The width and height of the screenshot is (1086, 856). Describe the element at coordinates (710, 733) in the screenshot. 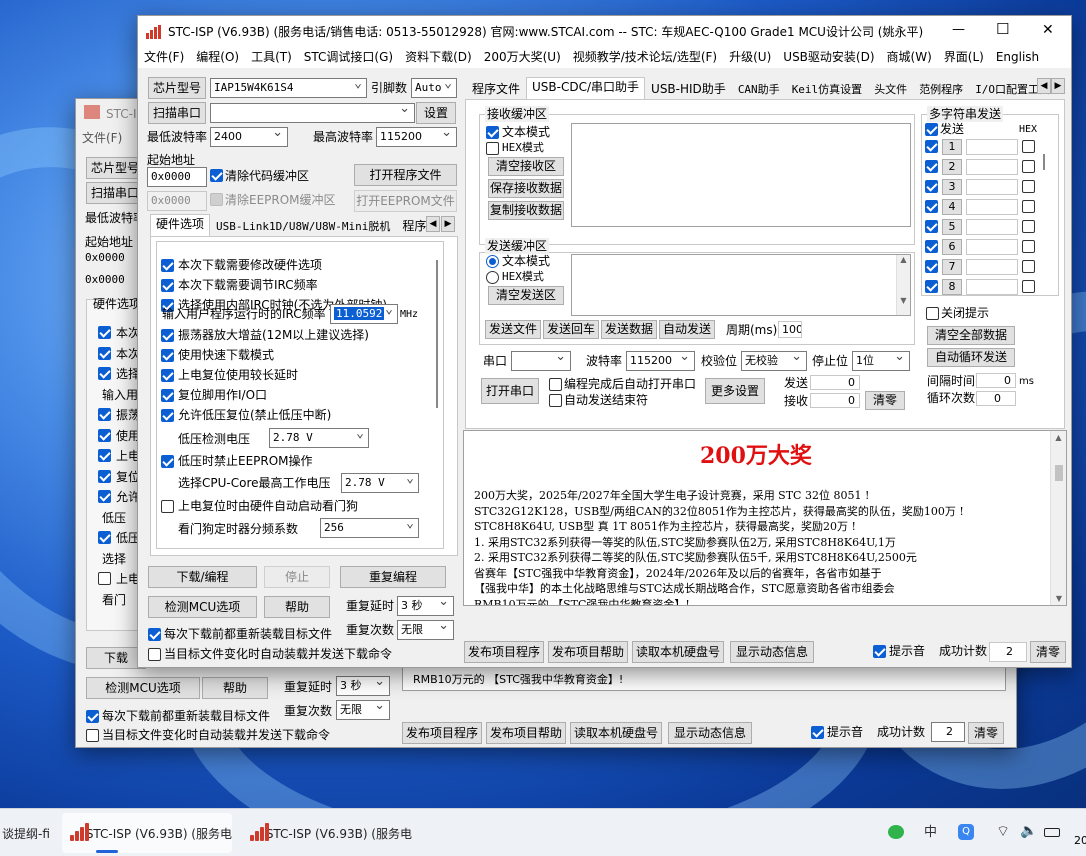

I see `back-show-dynamic: 显示动态信息` at that location.